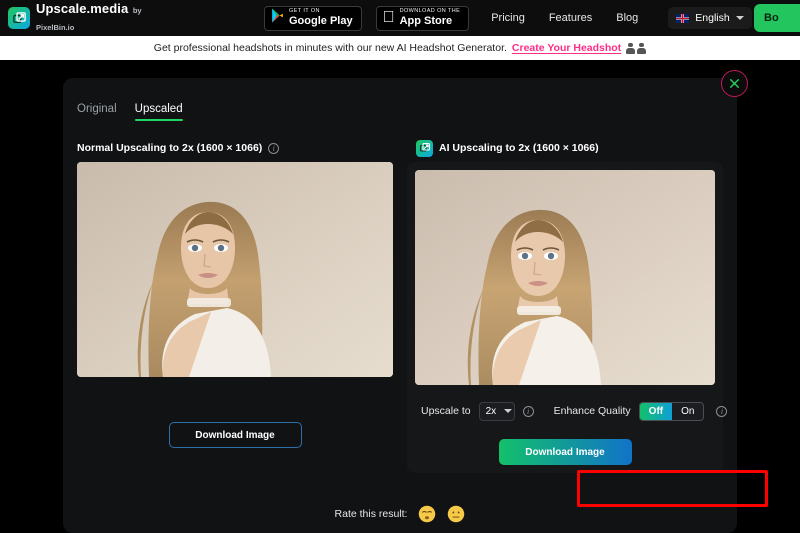 This screenshot has width=800, height=533. What do you see at coordinates (519, 148) in the screenshot?
I see `ai-upscale-title: AI Upscaling to 2x (1600 × 1066)` at bounding box center [519, 148].